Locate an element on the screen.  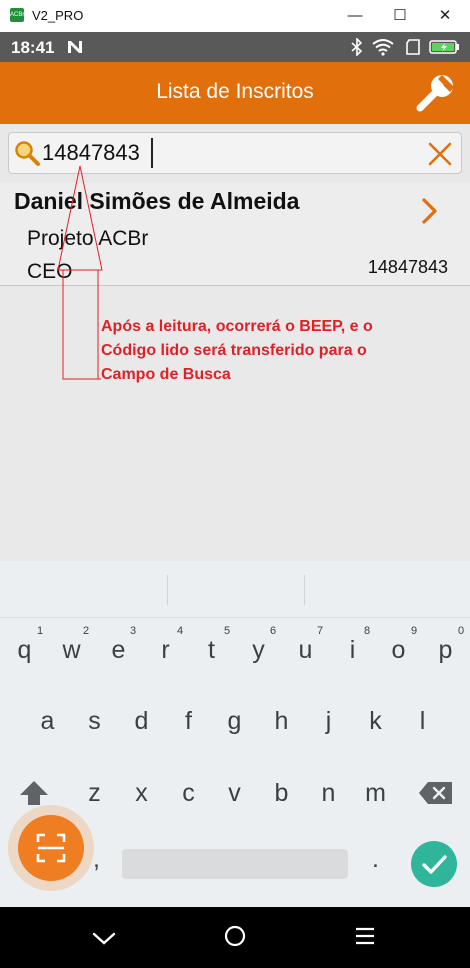
key-k: k is located at coordinates (375, 721).